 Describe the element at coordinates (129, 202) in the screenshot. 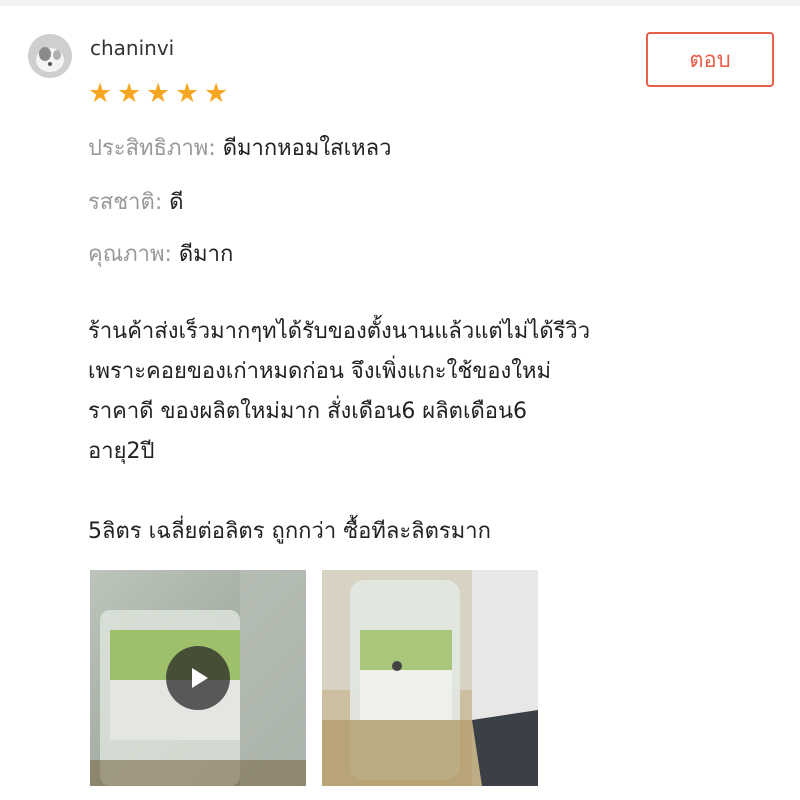

I see `attribute-label: รสชาติ:` at that location.